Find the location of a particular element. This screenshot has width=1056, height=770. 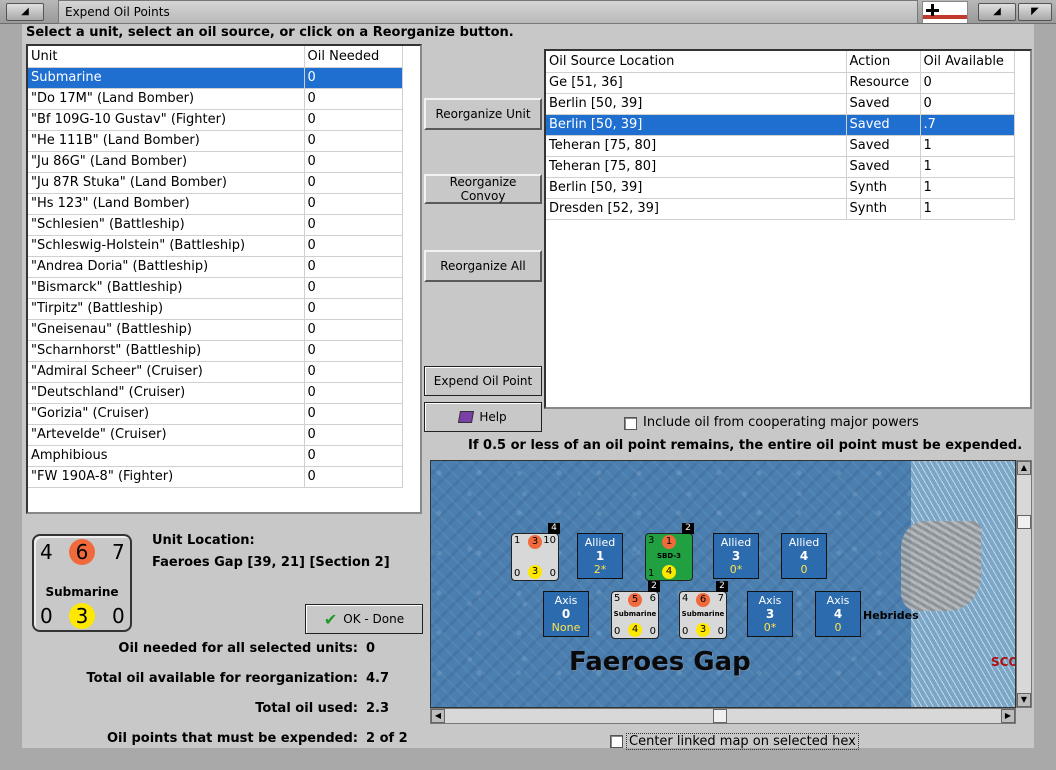

column-header: Oil Needed is located at coordinates (353, 57).